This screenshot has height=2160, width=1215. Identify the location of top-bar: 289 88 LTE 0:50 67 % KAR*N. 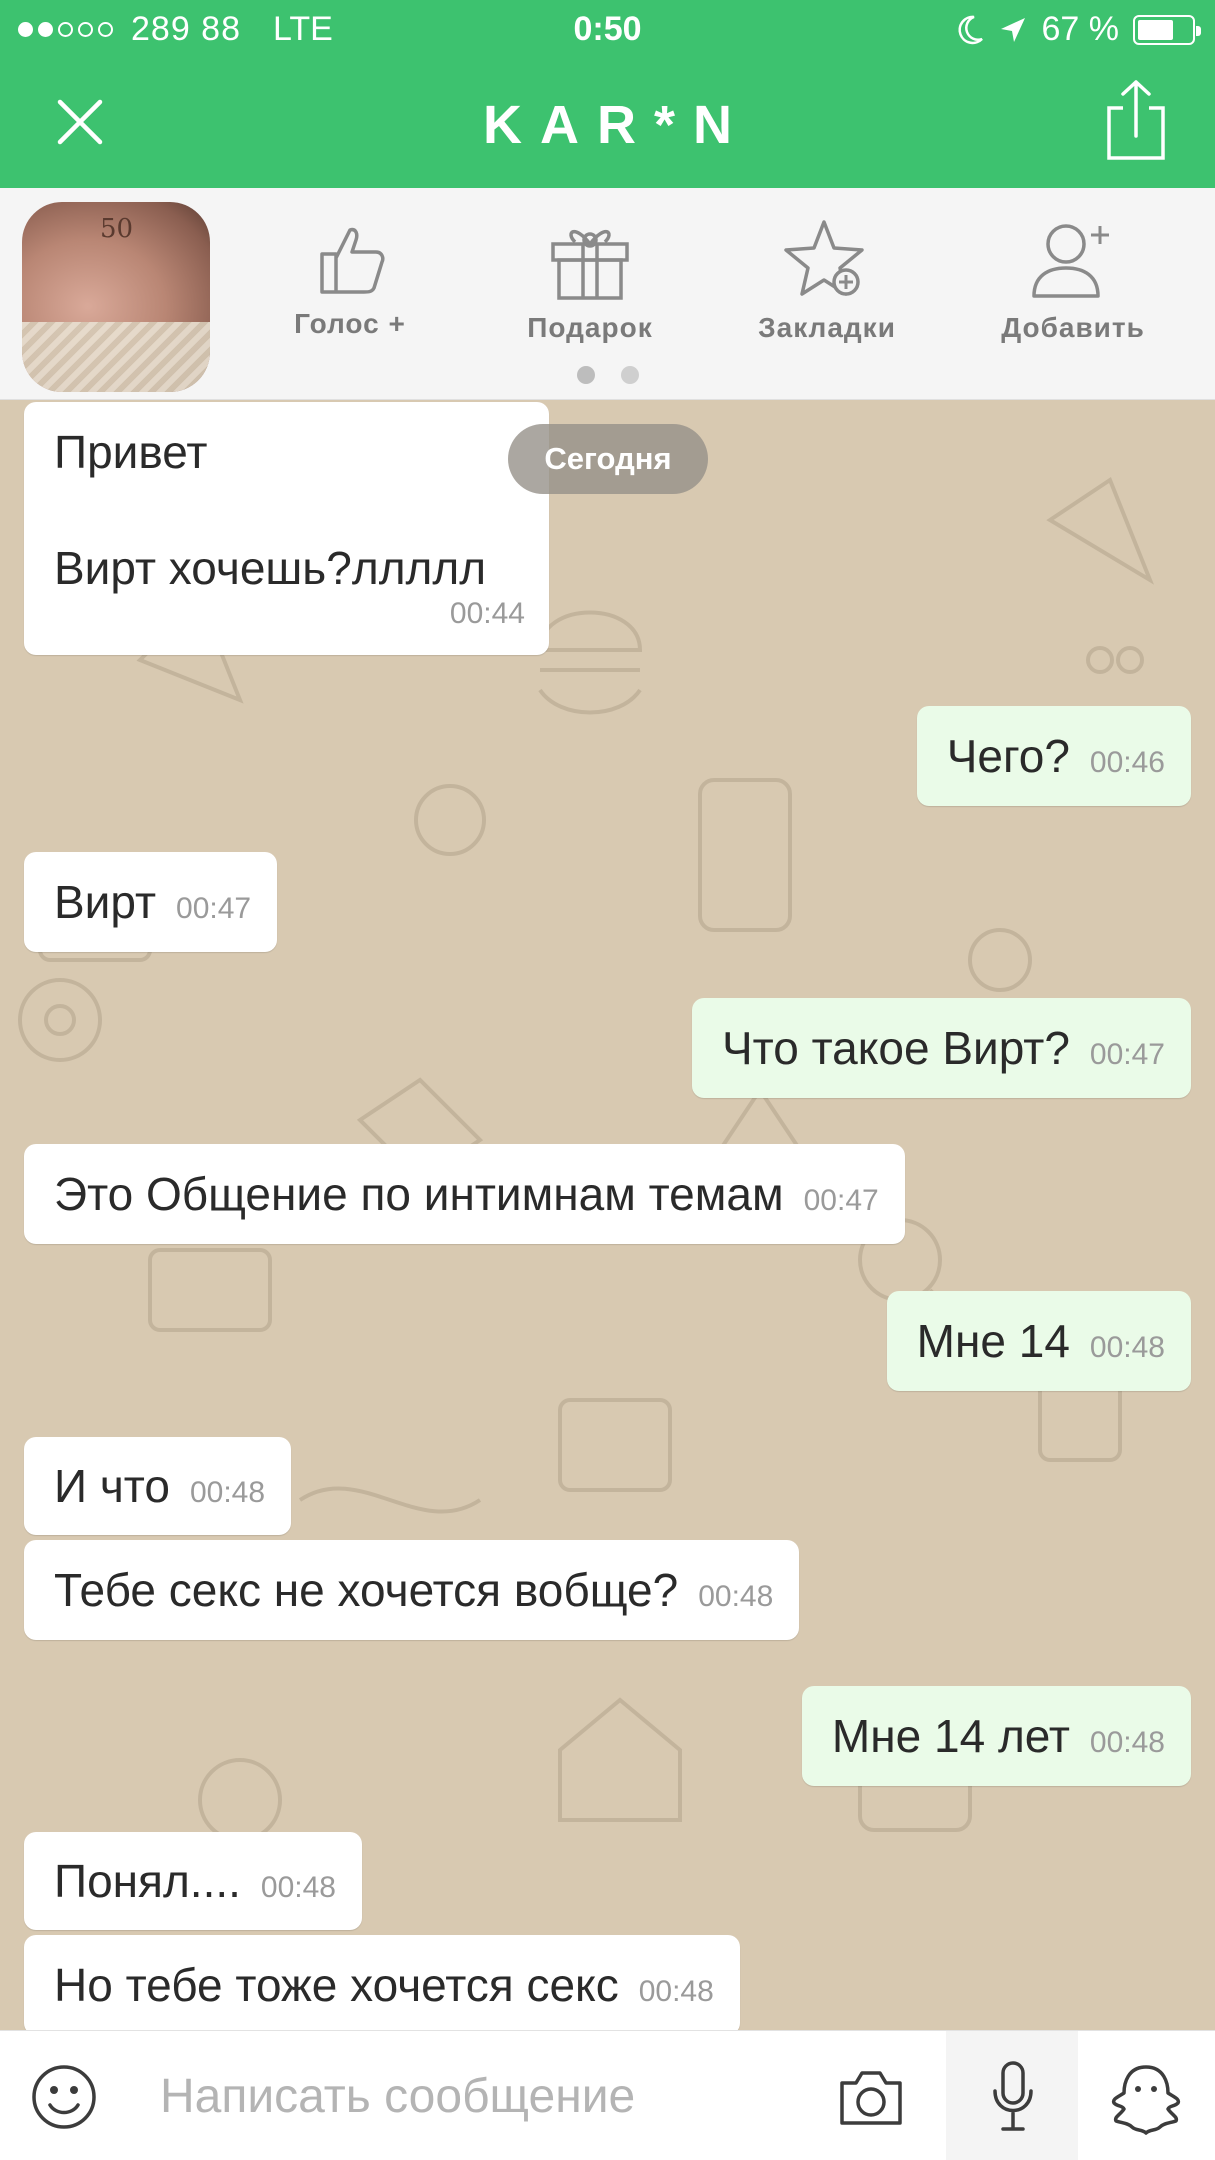
(607, 94).